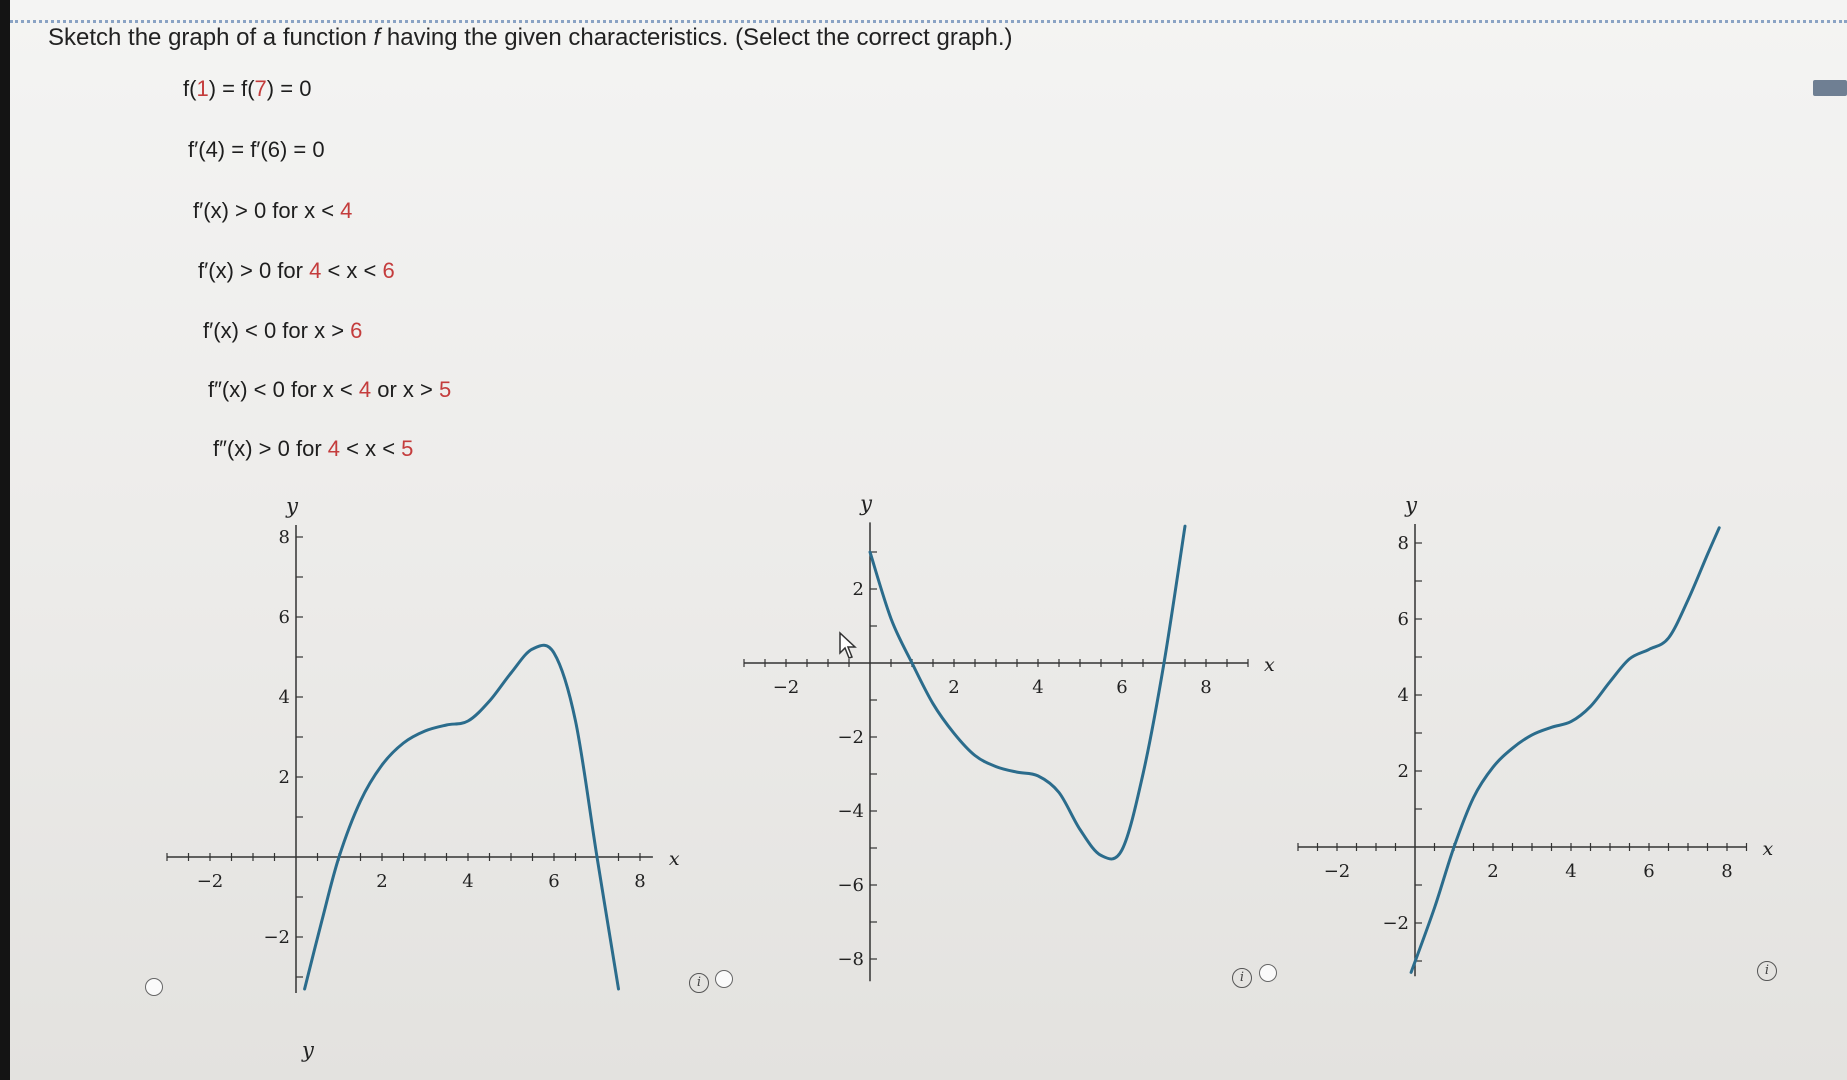  Describe the element at coordinates (254, 270) in the screenshot. I see `condition-text: f′(x) > 0 for` at that location.